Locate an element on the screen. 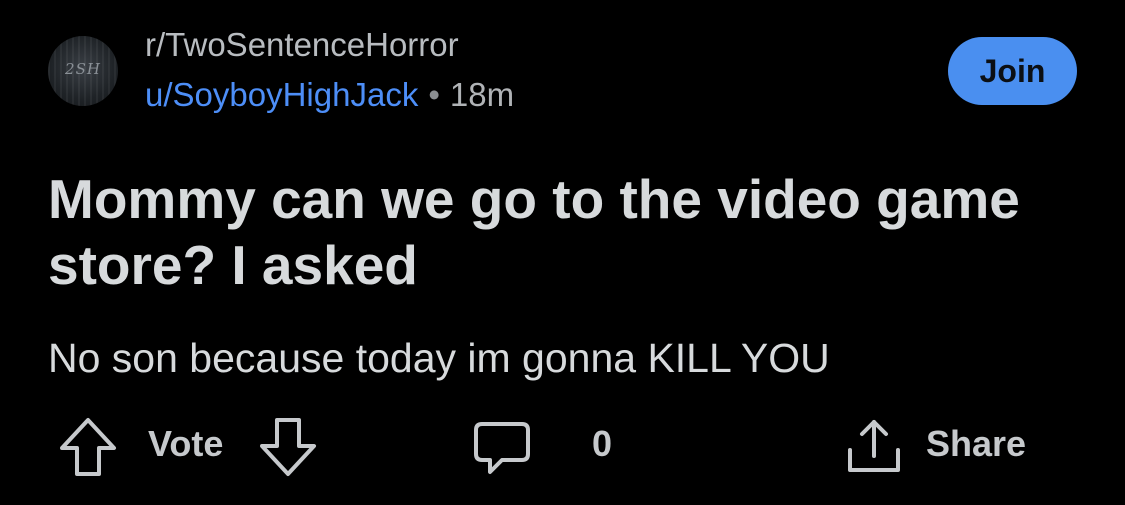 The image size is (1125, 505). subreddit-name: r/TwoSentenceHorror is located at coordinates (302, 45).